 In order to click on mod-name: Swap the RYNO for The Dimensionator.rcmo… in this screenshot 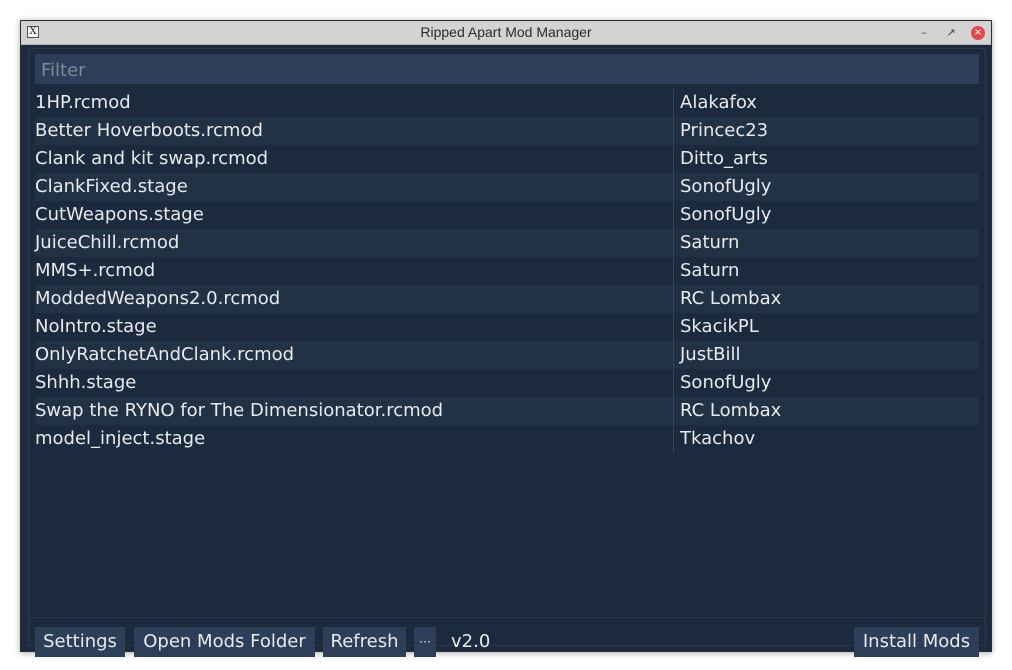, I will do `click(239, 410)`.